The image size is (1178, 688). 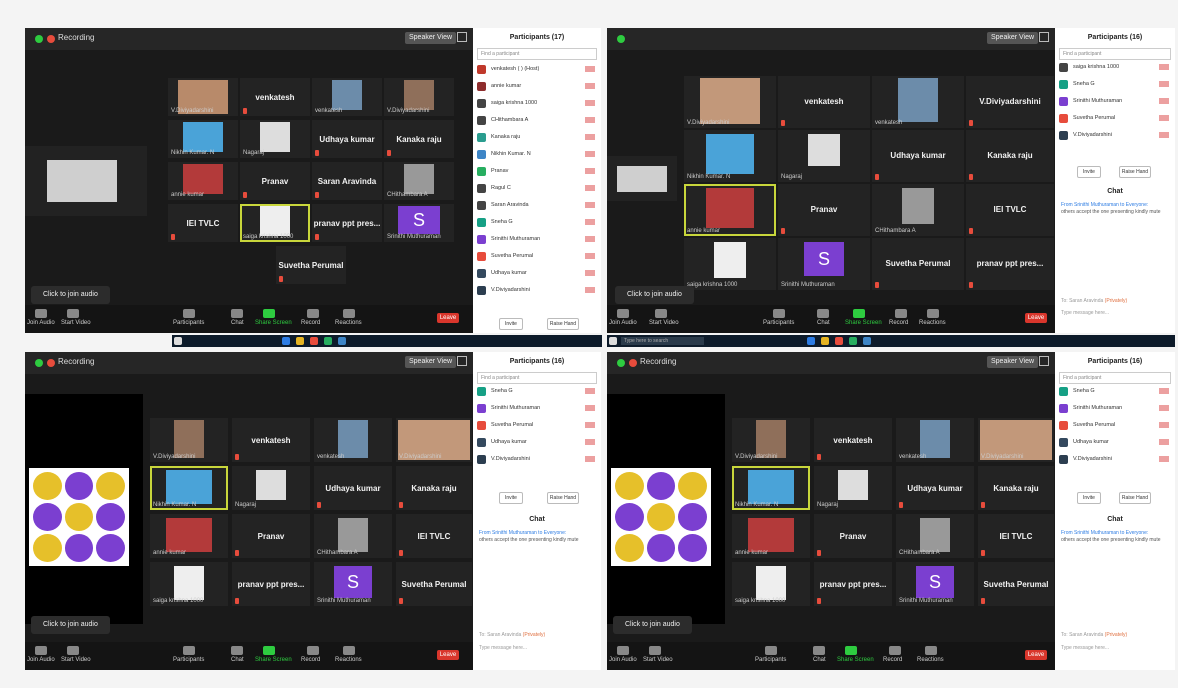 What do you see at coordinates (203, 181) in the screenshot?
I see `video-tile: annie kumar` at bounding box center [203, 181].